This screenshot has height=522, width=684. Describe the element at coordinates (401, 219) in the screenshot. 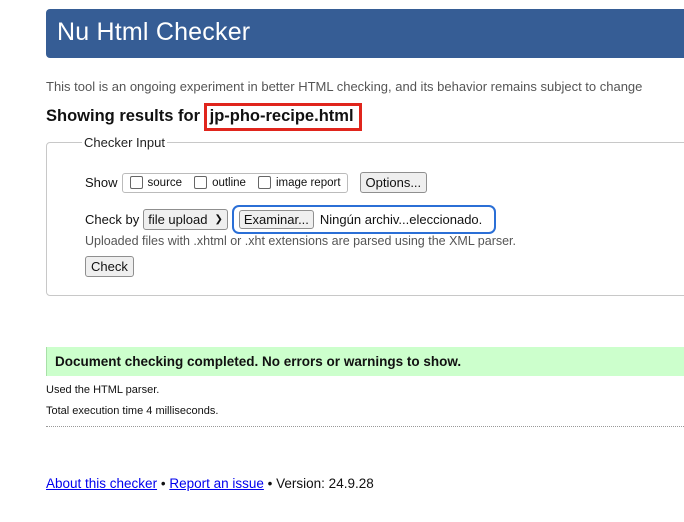

I see `file-name-text: Ningún archiv...eleccionado.` at that location.